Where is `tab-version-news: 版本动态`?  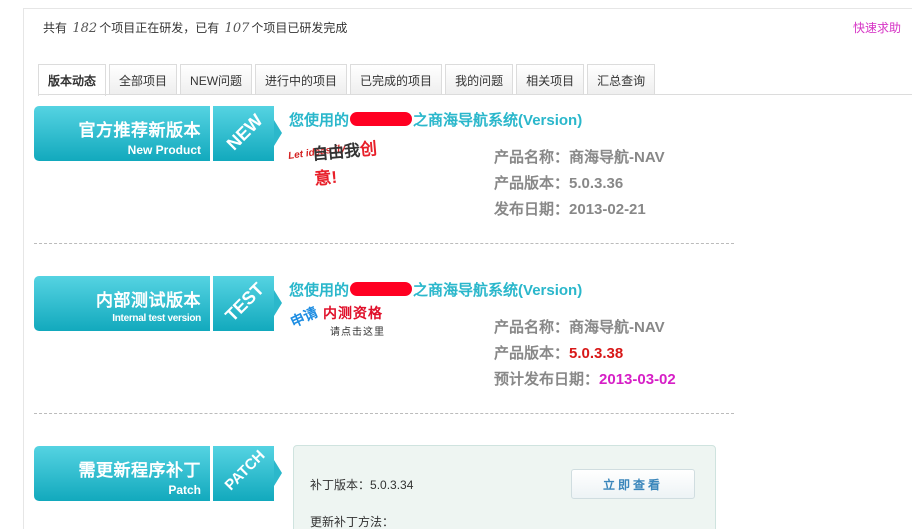
tab-version-news: 版本动态 is located at coordinates (72, 80).